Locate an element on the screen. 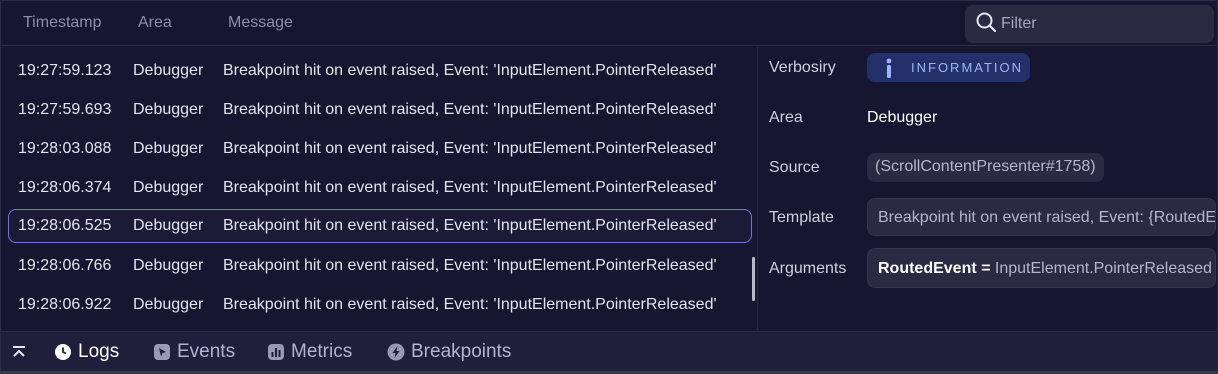  area-value: Debugger is located at coordinates (902, 117).